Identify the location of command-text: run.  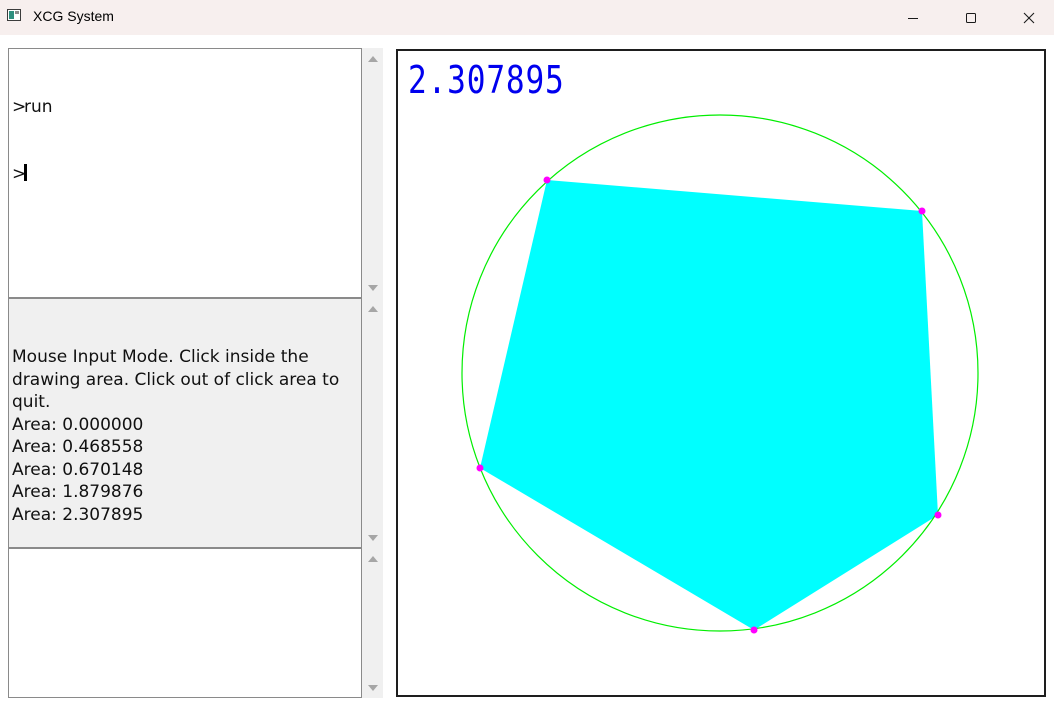
(38, 107).